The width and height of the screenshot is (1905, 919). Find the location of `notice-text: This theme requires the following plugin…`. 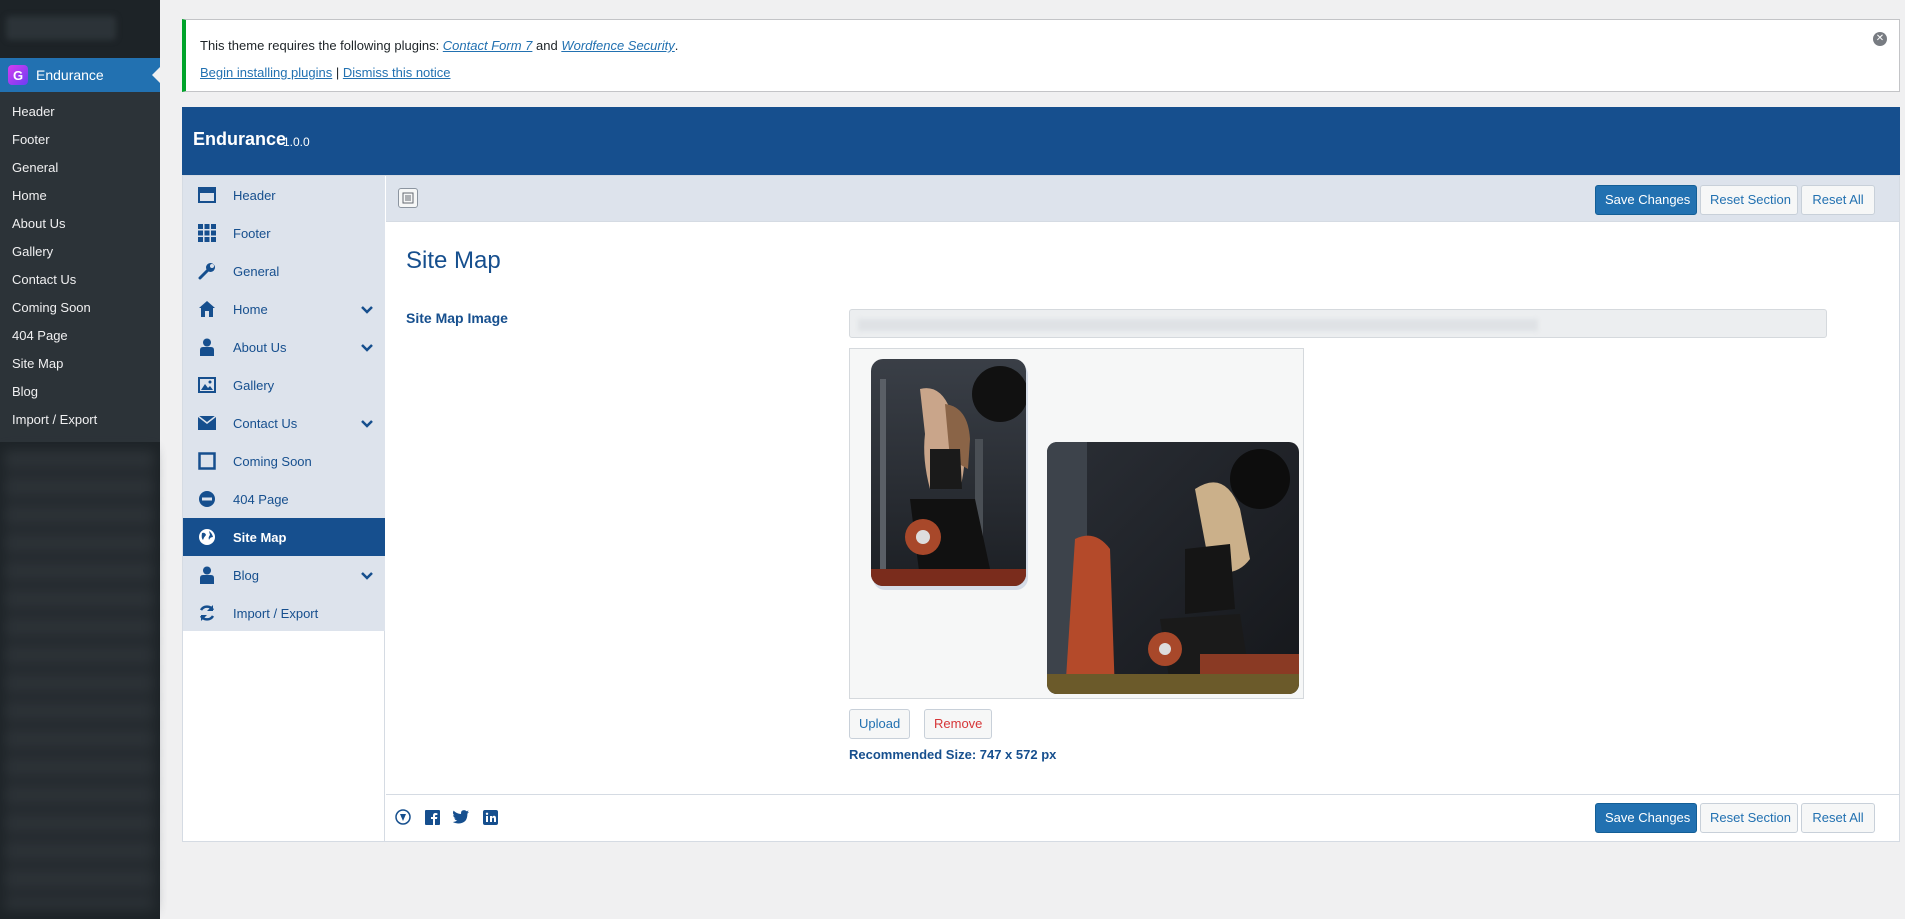

notice-text: This theme requires the following plugin… is located at coordinates (321, 45).